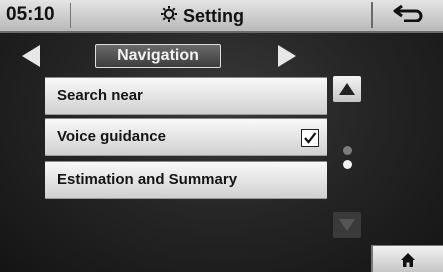 This screenshot has width=443, height=272. I want to click on page-title-group: Setting, so click(225, 16).